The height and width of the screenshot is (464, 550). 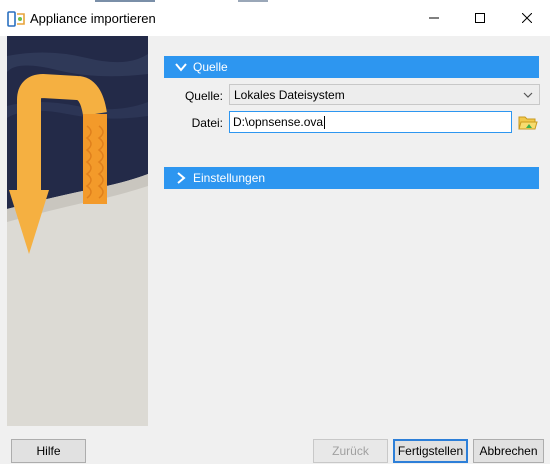 I want to click on maximize-button, so click(x=480, y=18).